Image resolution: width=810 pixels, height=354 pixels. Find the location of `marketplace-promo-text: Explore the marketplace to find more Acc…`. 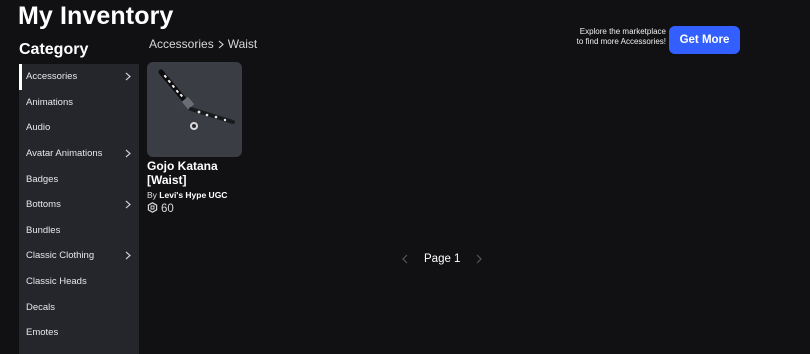

marketplace-promo-text: Explore the marketplace to find more Acc… is located at coordinates (609, 37).